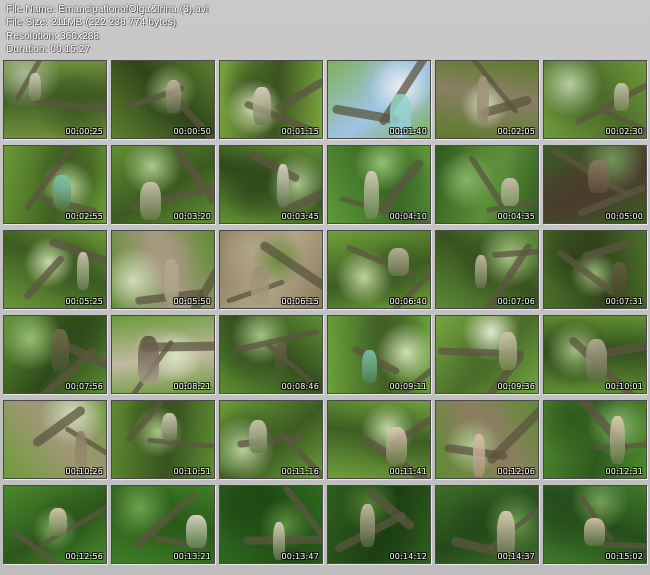  What do you see at coordinates (624, 556) in the screenshot?
I see `timestamp-label: 00:15:02` at bounding box center [624, 556].